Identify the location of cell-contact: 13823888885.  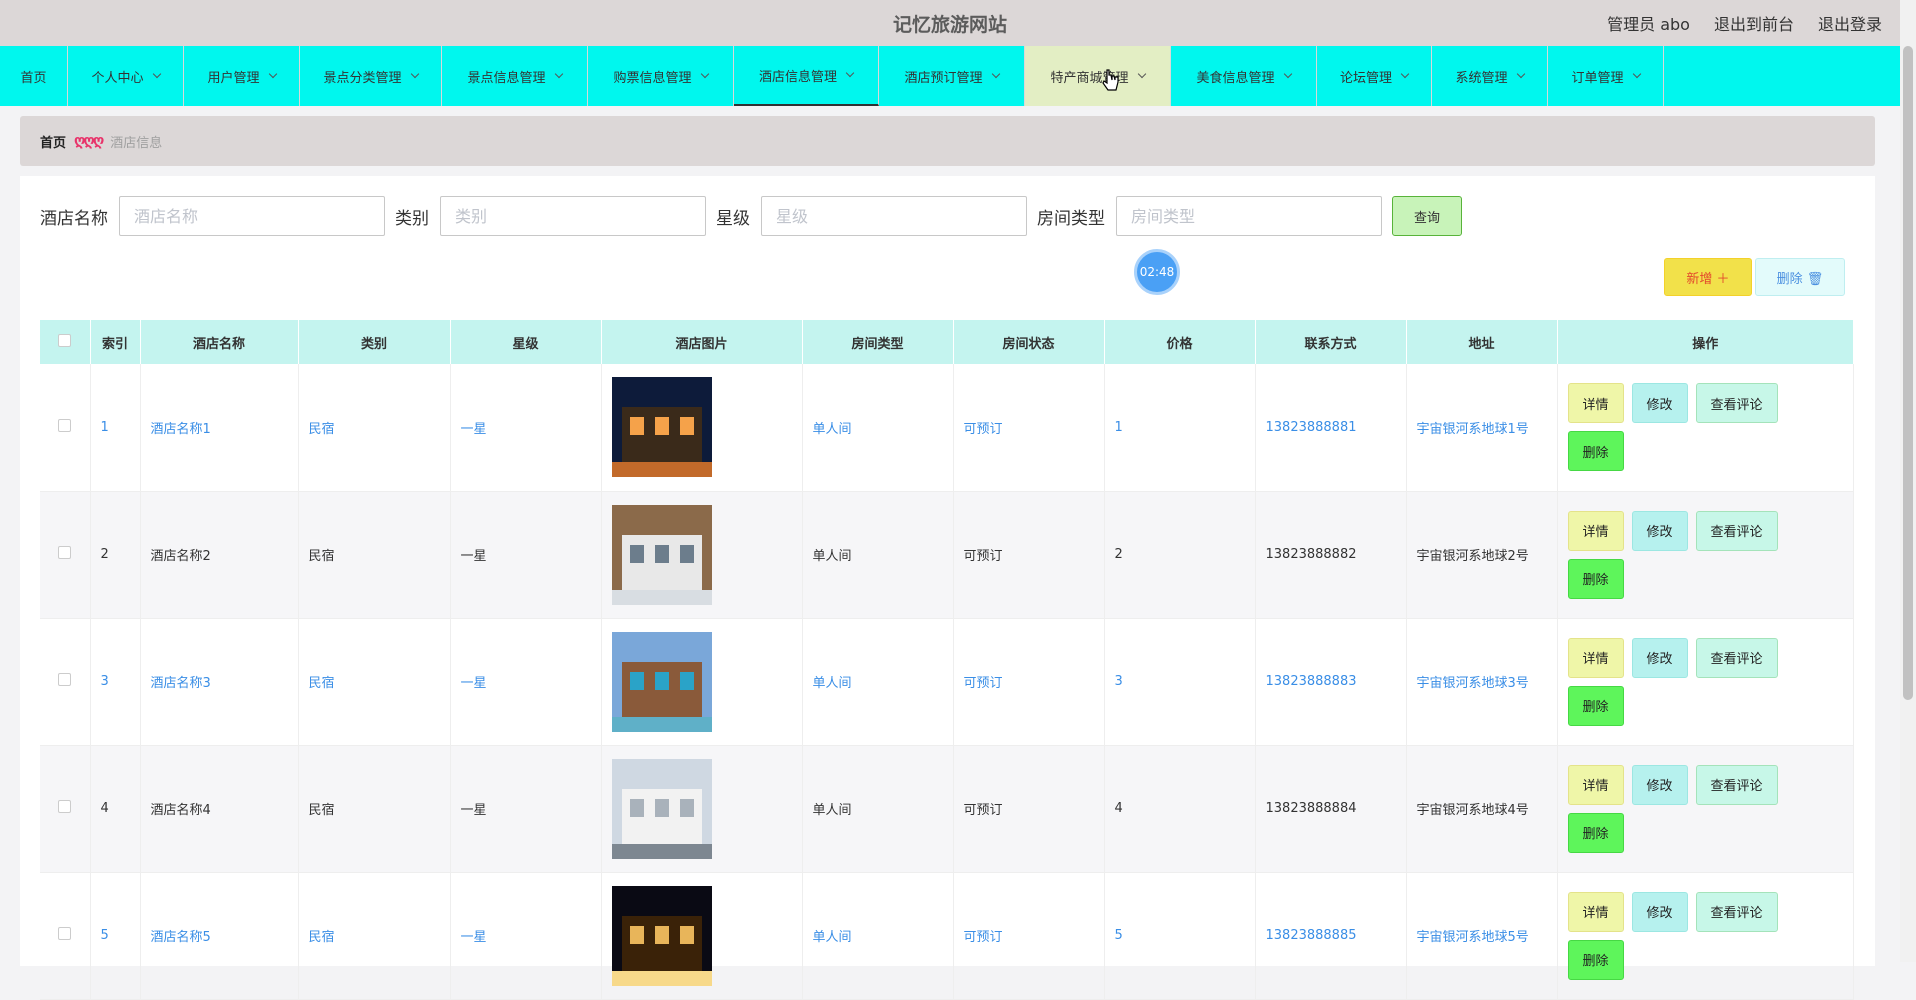
(1331, 936).